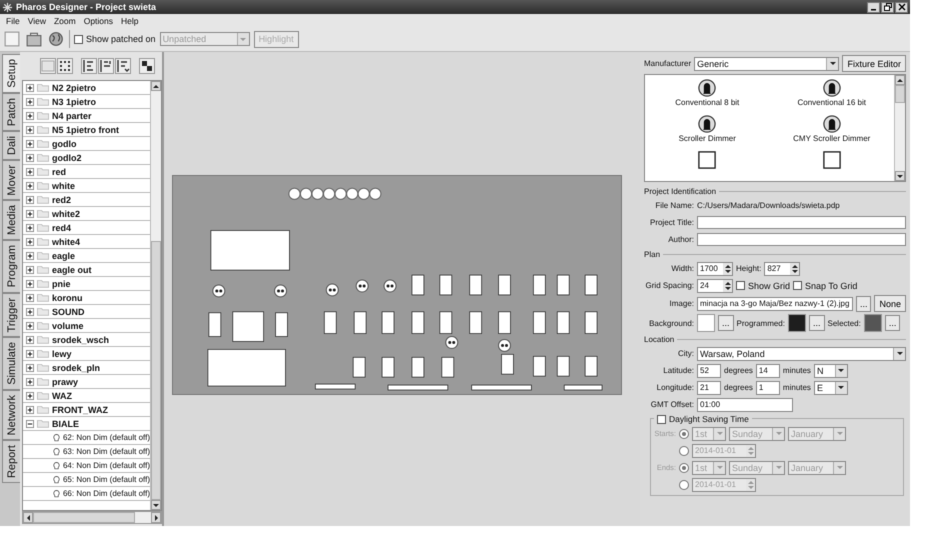 This screenshot has height=534, width=939. I want to click on menu-item: Zoom, so click(65, 21).